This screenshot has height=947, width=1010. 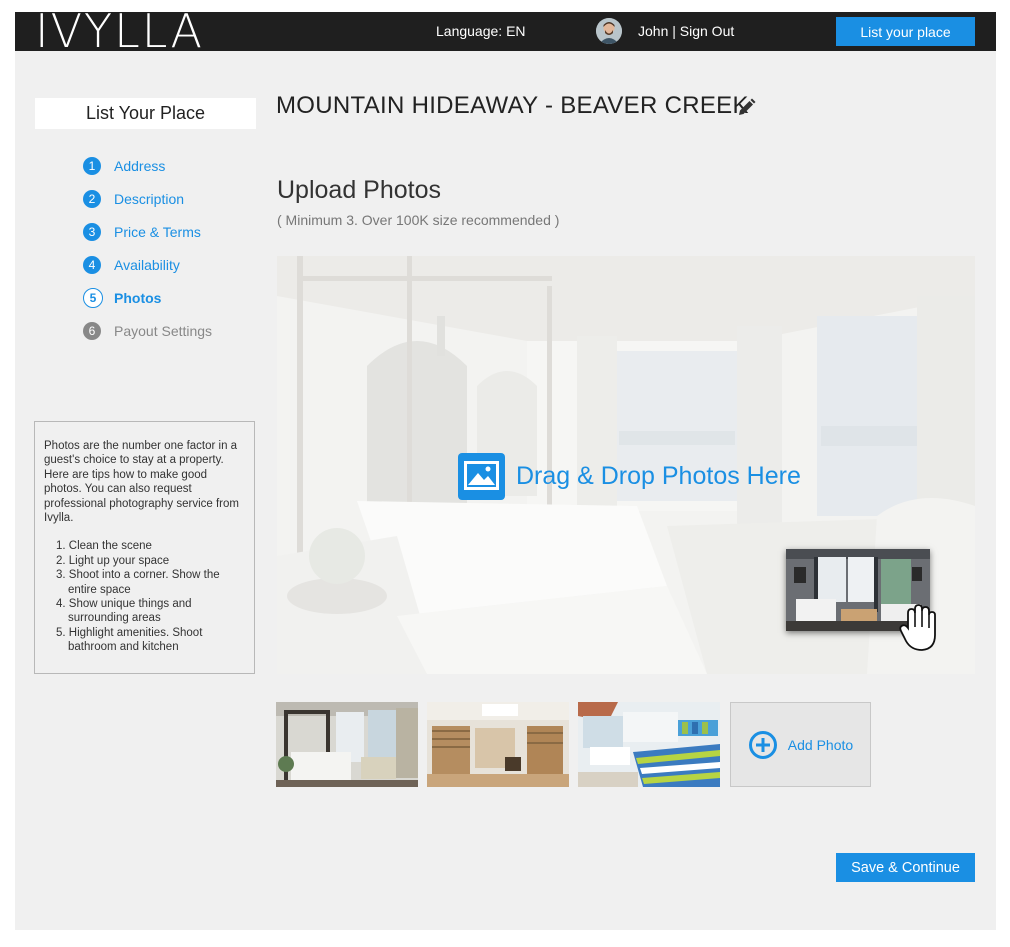 I want to click on grab-cursor-icon, so click(x=917, y=627).